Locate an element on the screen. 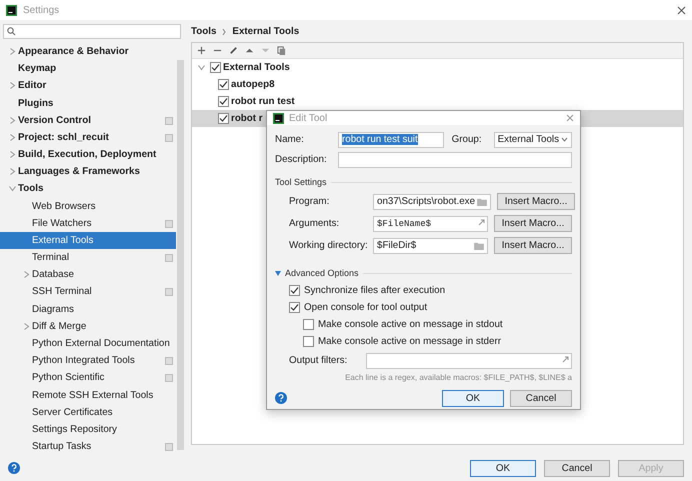 This screenshot has width=692, height=481. sidebar-item: Settings Repository is located at coordinates (88, 429).